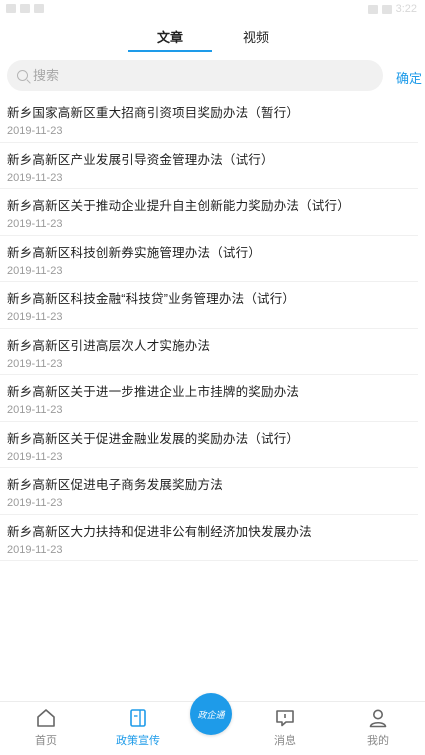 The image size is (425, 755). I want to click on home-icon, so click(46, 718).